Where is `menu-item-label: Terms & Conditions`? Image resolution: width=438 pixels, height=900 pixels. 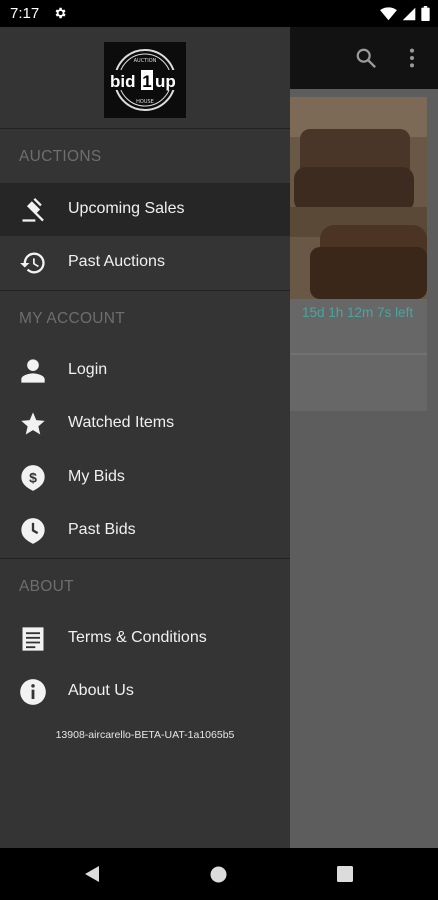 menu-item-label: Terms & Conditions is located at coordinates (137, 637).